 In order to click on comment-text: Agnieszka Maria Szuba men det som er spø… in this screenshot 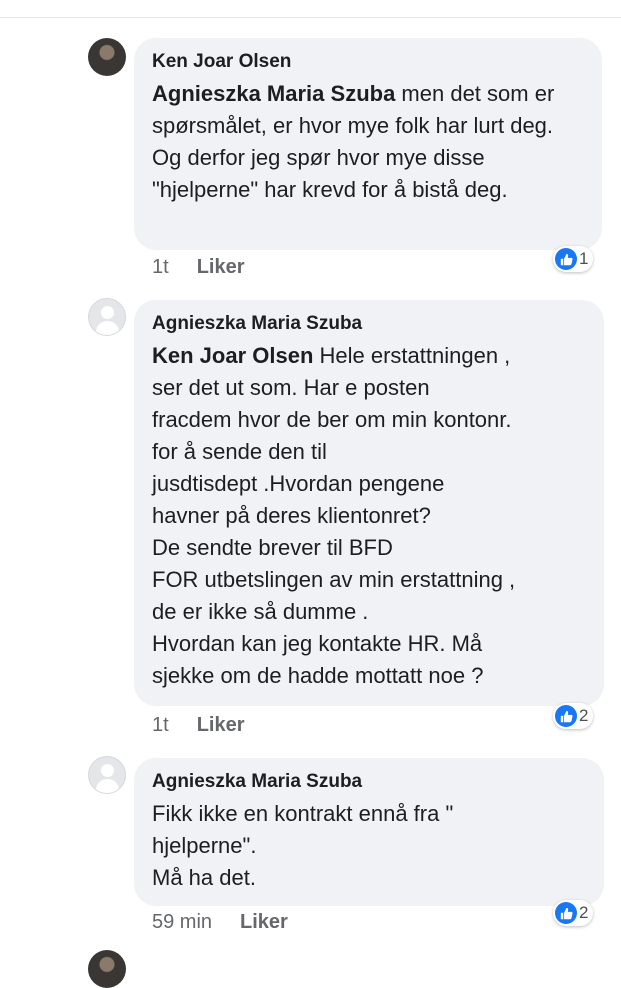, I will do `click(368, 142)`.